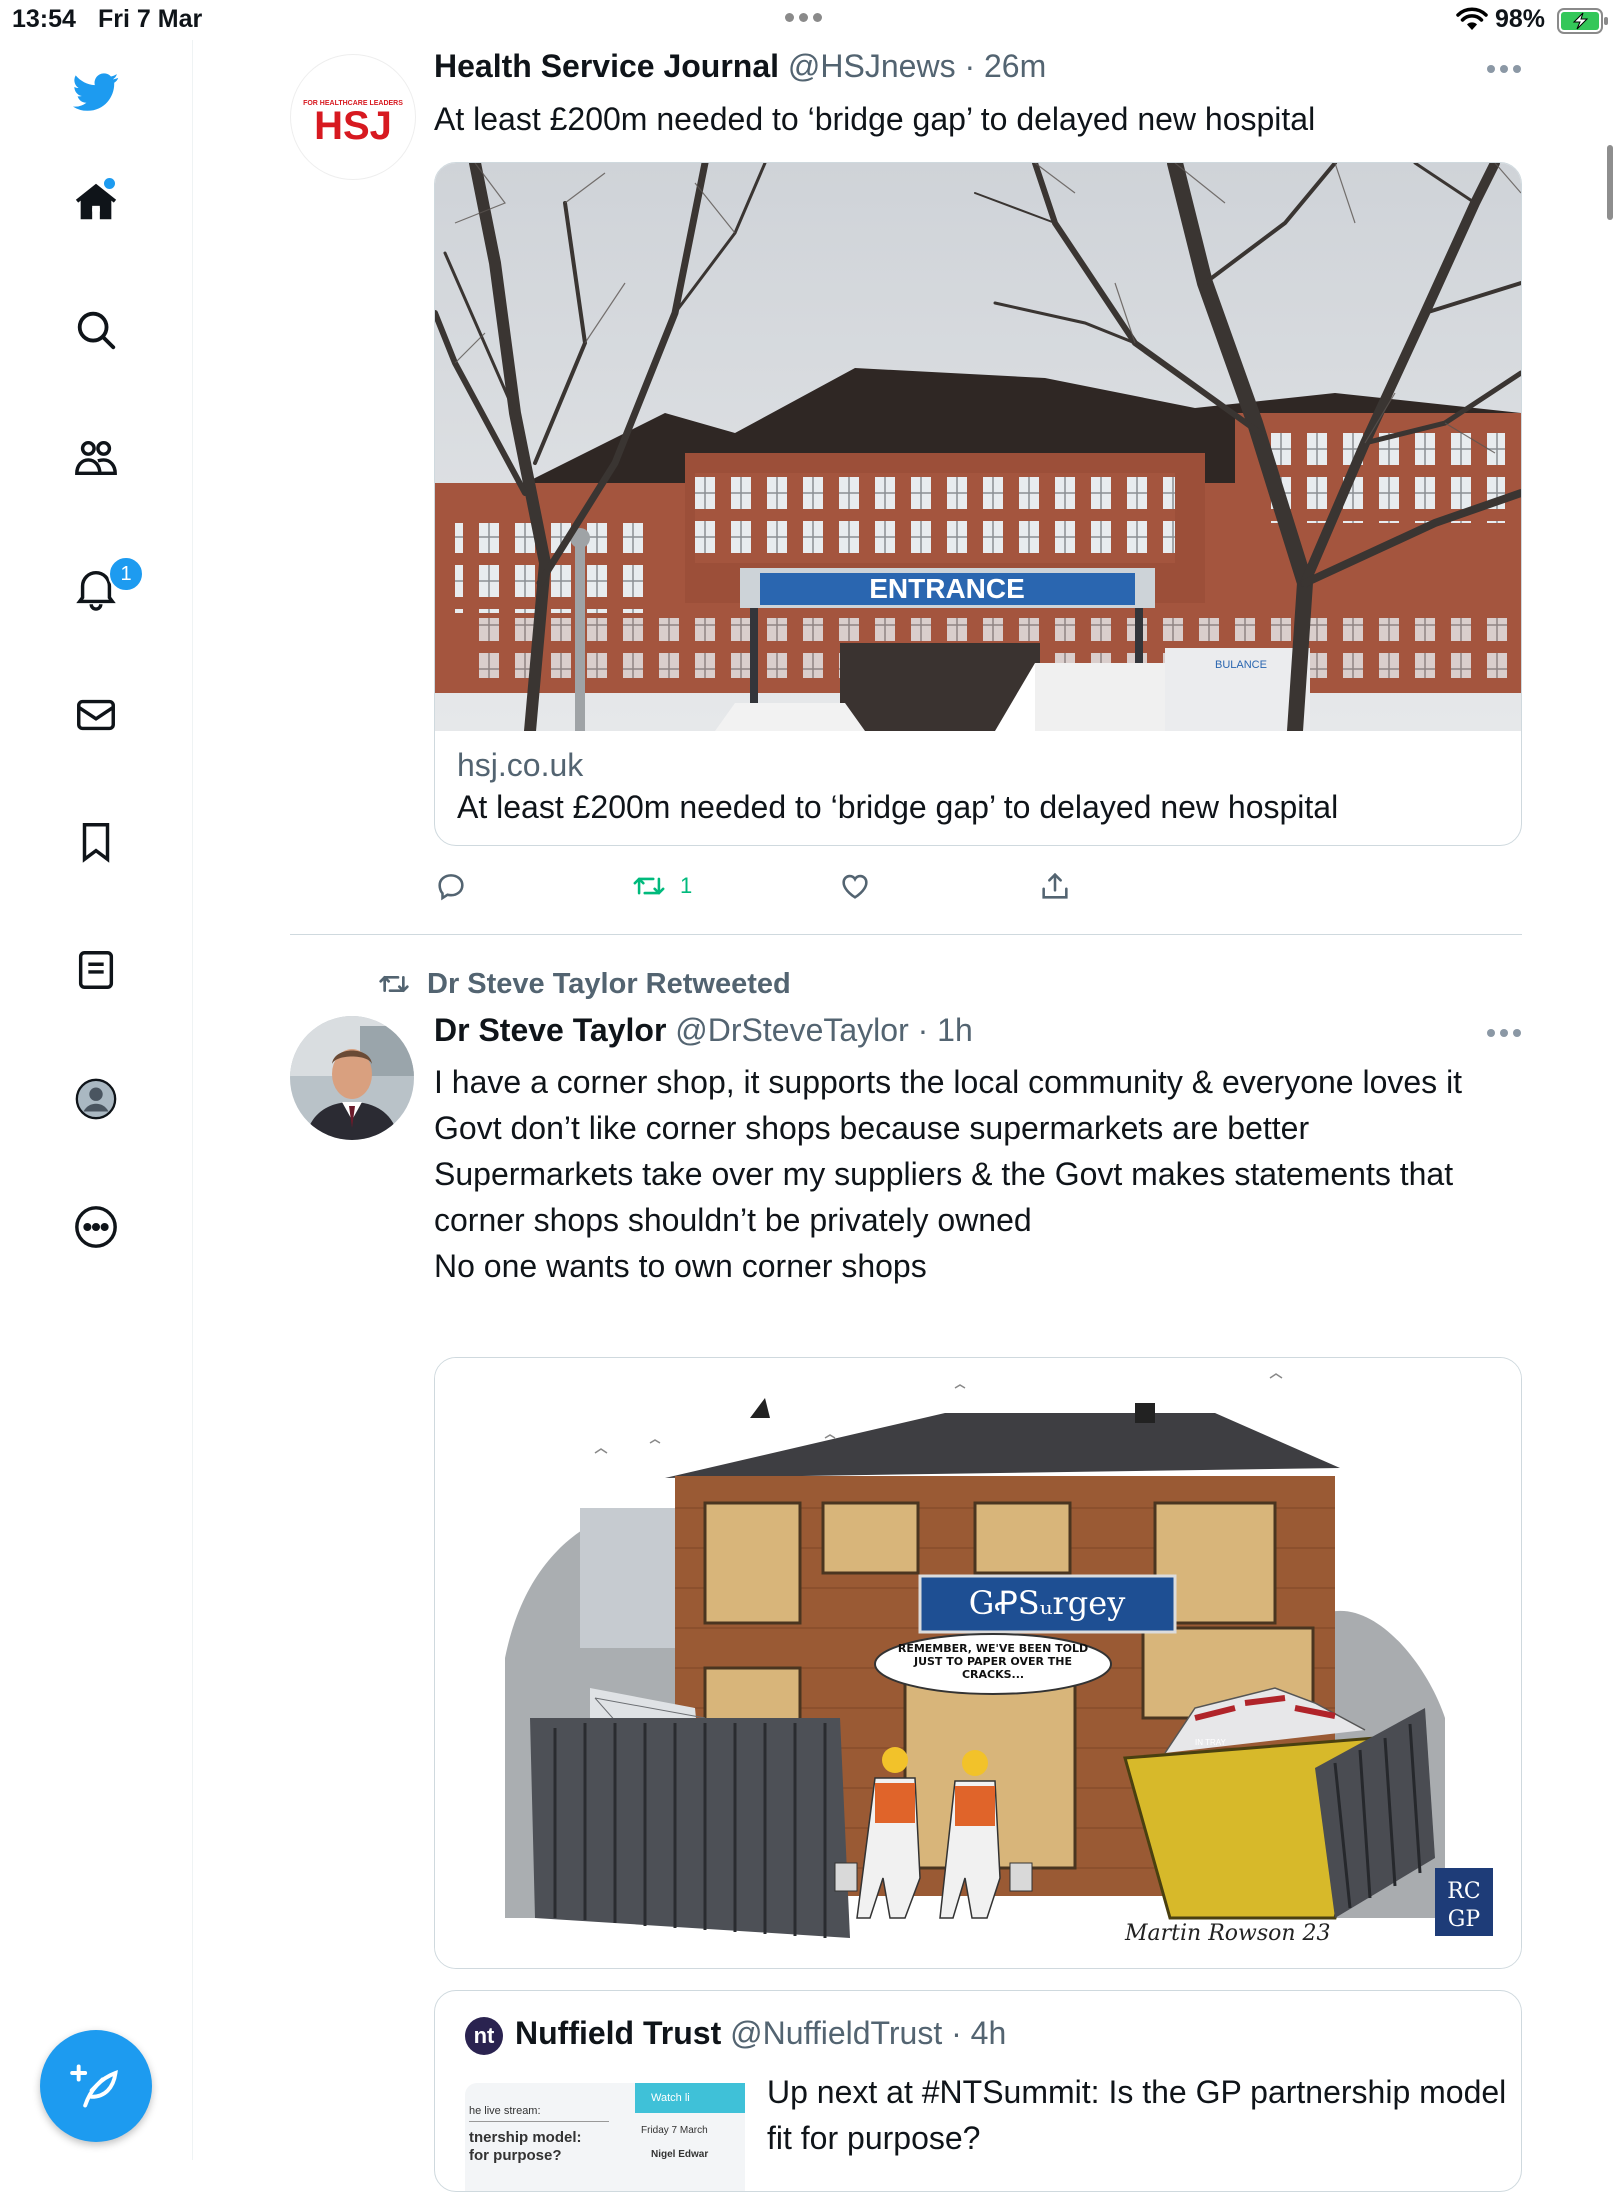 The height and width of the screenshot is (2192, 1620). I want to click on thumb-date: Friday 7 March, so click(674, 2130).